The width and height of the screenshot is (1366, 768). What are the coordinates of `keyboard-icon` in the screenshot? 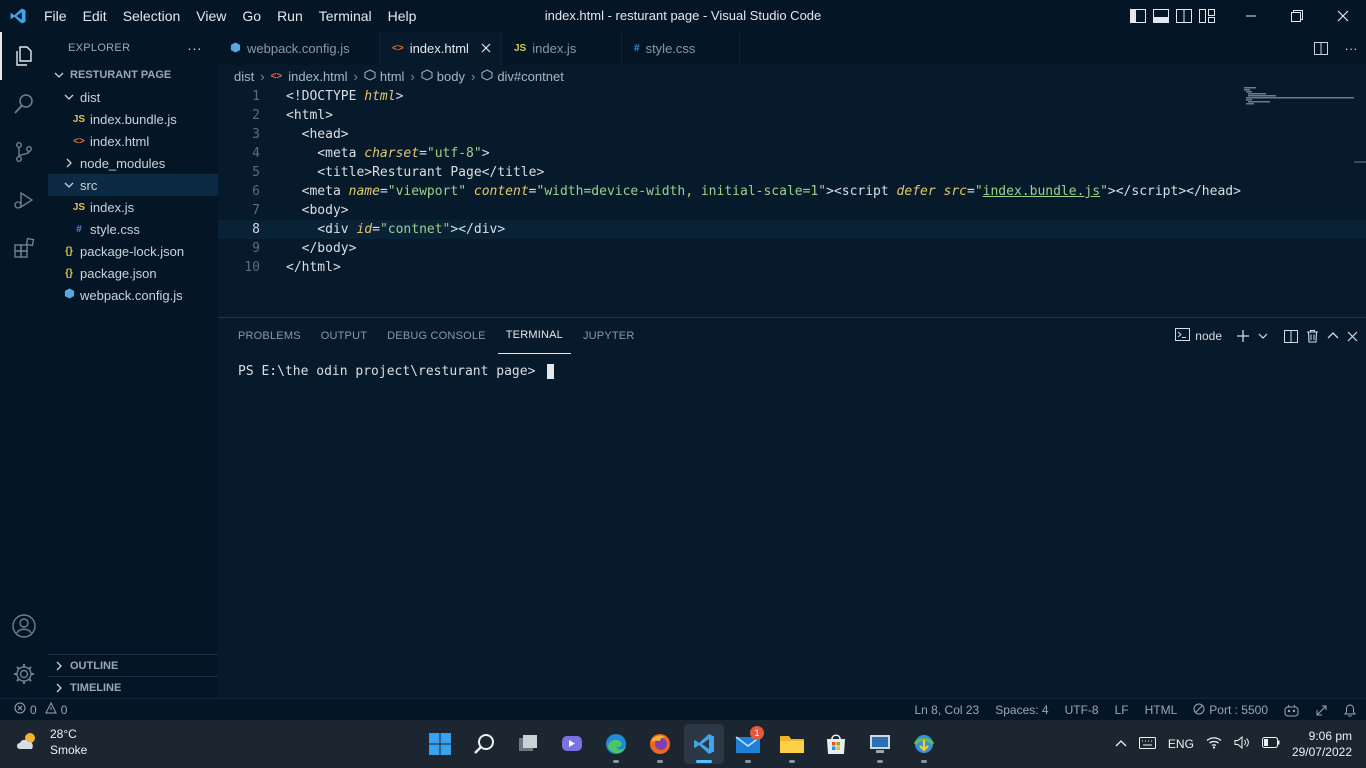 It's located at (1147, 744).